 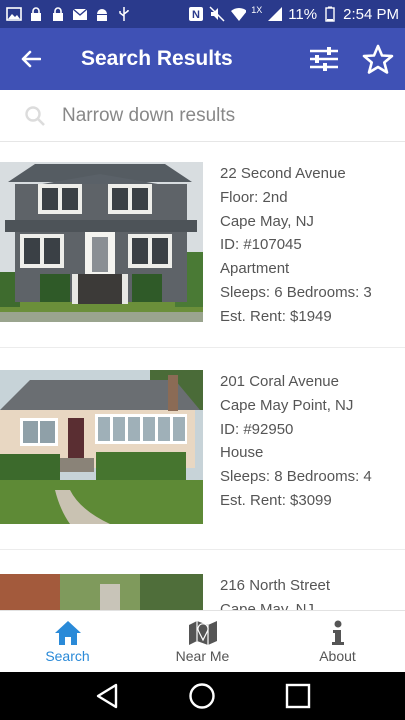 What do you see at coordinates (80, 14) in the screenshot?
I see `mail-icon` at bounding box center [80, 14].